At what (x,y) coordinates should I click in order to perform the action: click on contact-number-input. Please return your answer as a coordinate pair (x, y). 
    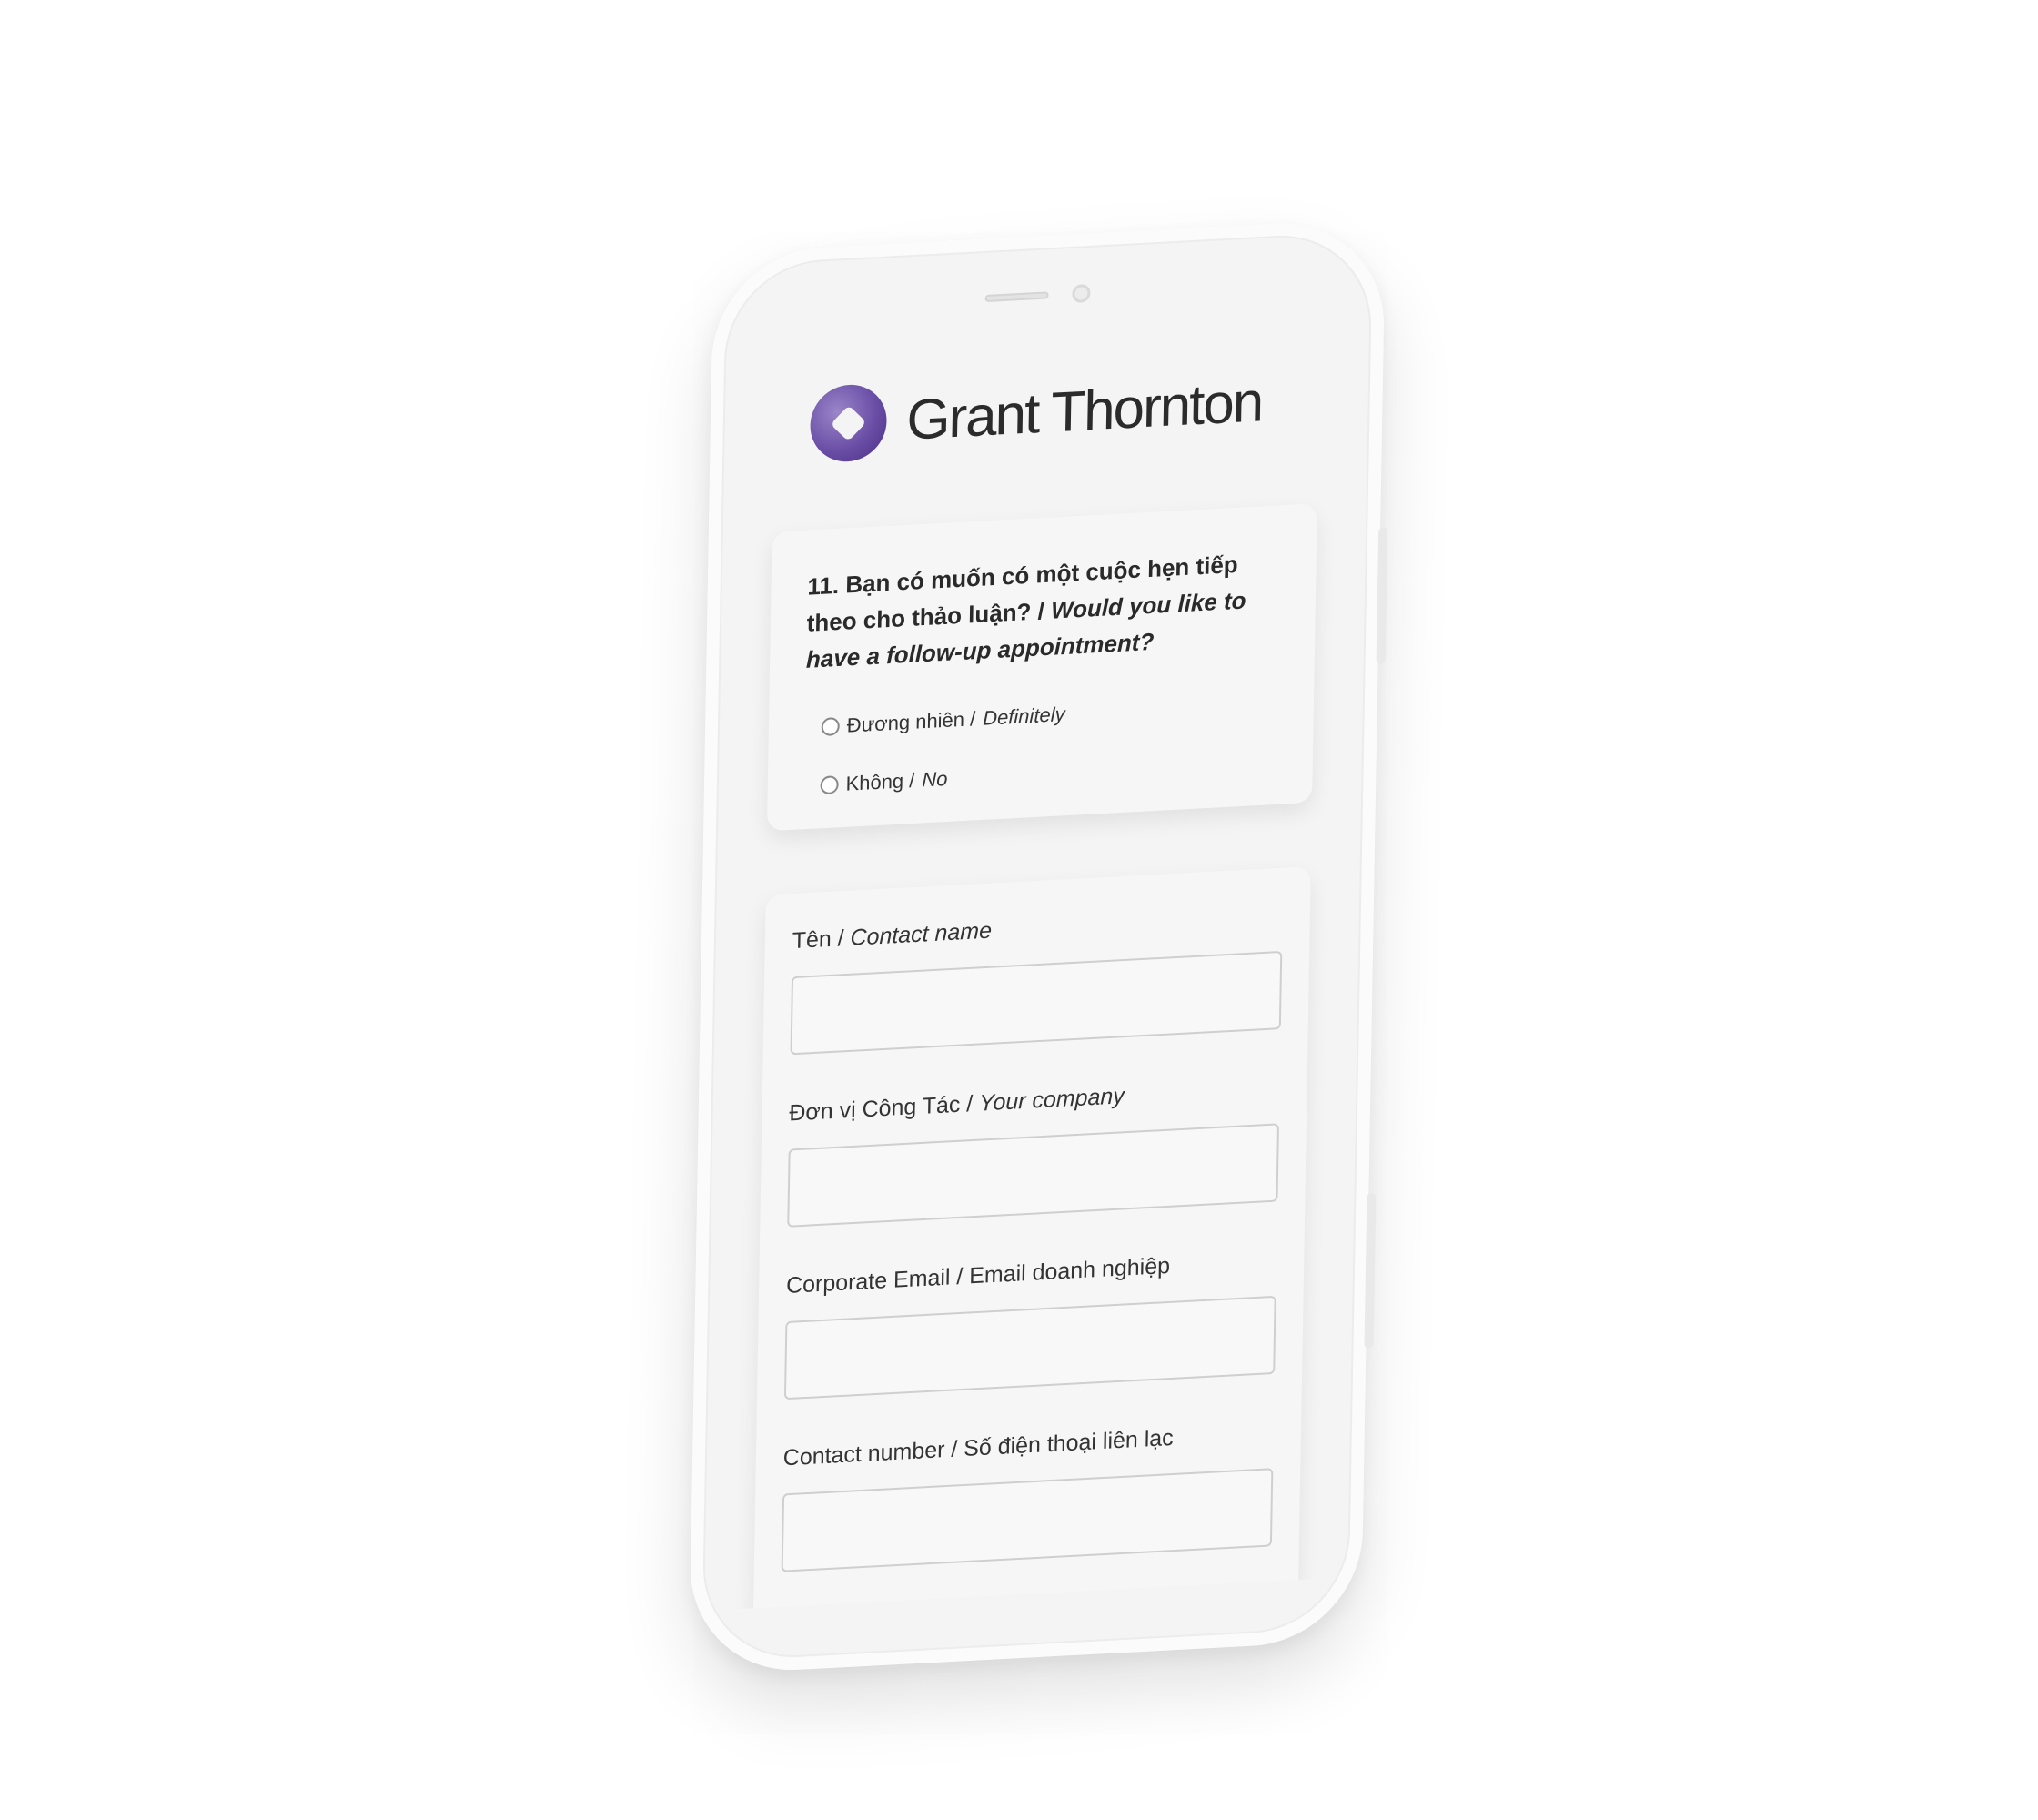
    Looking at the image, I should click on (1027, 1520).